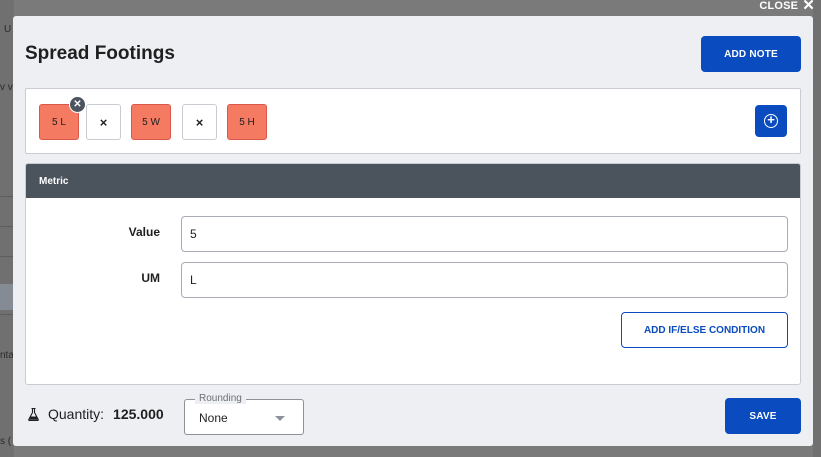 The width and height of the screenshot is (821, 457). Describe the element at coordinates (413, 121) in the screenshot. I see `formula-builder: 5 L ✕ × 5 W × 5 H +` at that location.